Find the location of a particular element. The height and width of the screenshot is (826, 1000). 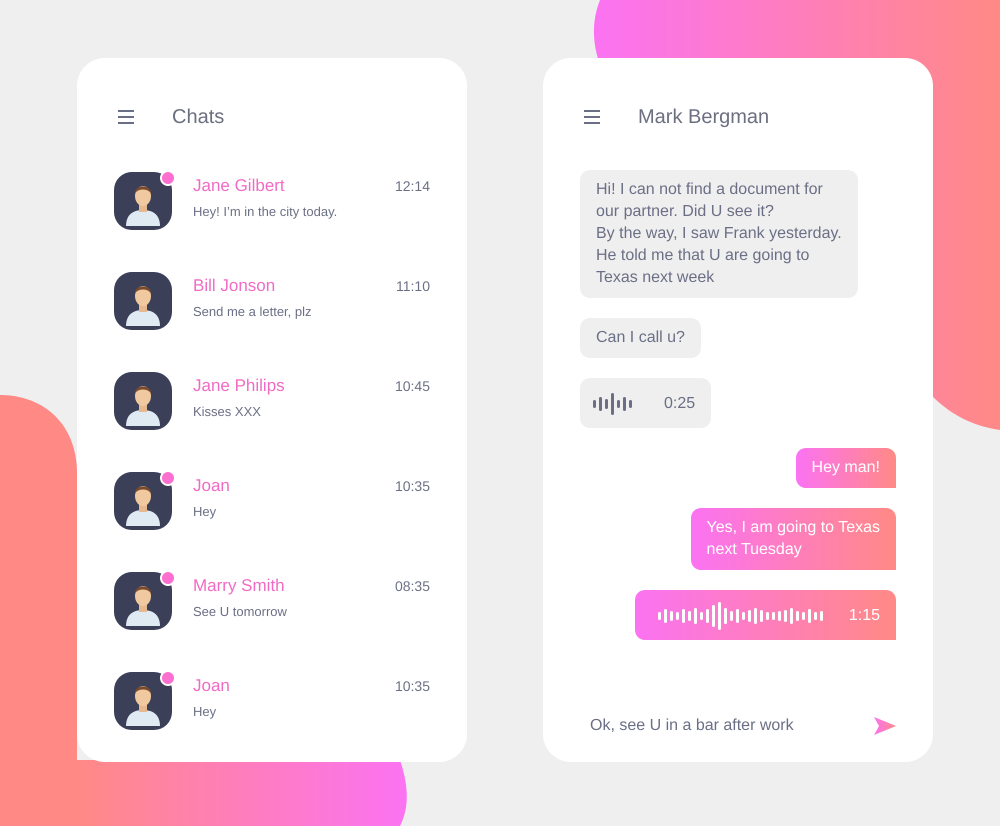

contact-title: Mark Bergman is located at coordinates (704, 117).